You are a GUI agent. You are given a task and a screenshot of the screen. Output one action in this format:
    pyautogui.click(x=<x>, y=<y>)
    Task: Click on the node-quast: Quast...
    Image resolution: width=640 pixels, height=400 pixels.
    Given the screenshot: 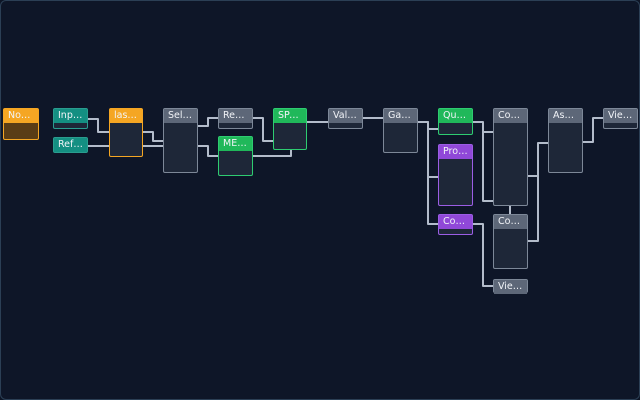 What is the action you would take?
    pyautogui.click(x=455, y=121)
    